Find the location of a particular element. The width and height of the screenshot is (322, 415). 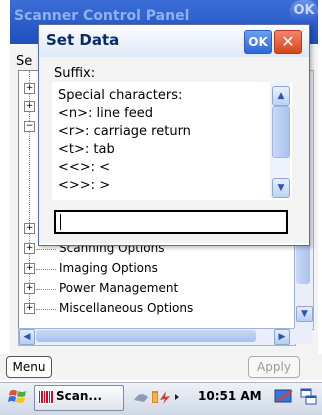

tree-item-imaging-options: Imaging Options is located at coordinates (108, 268).